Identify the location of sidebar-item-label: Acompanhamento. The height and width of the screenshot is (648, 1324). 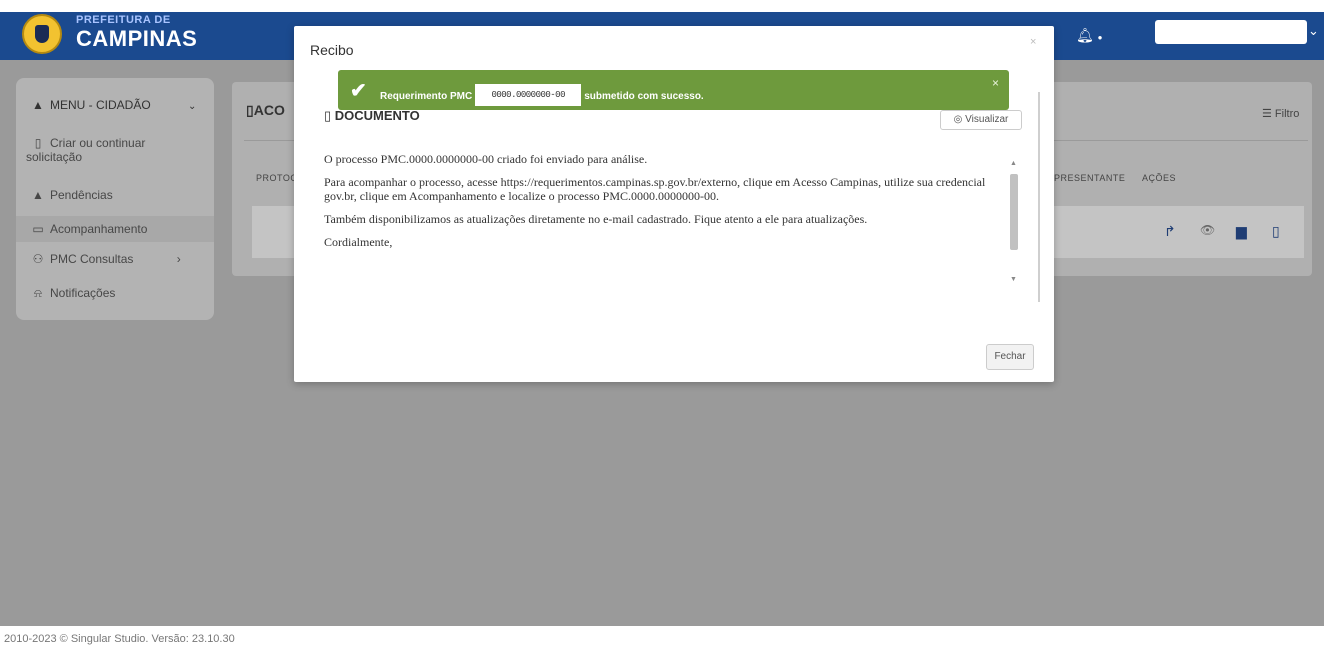
(99, 229).